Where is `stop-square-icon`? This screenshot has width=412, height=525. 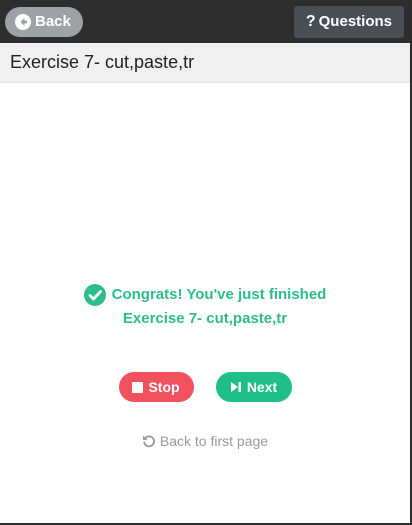 stop-square-icon is located at coordinates (138, 387).